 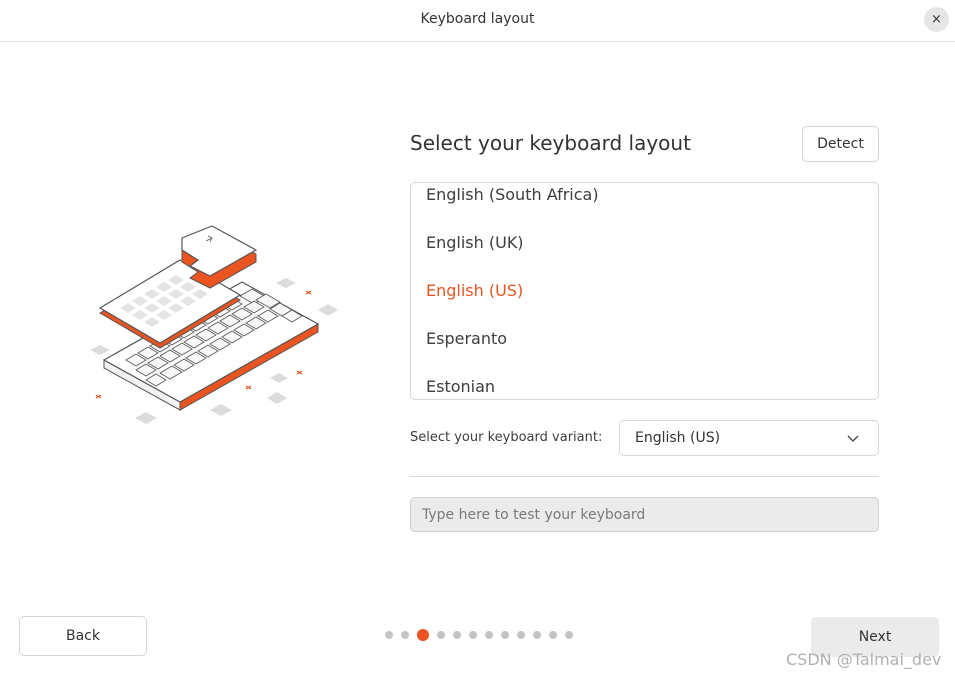 I want to click on close-button: ×, so click(x=936, y=19).